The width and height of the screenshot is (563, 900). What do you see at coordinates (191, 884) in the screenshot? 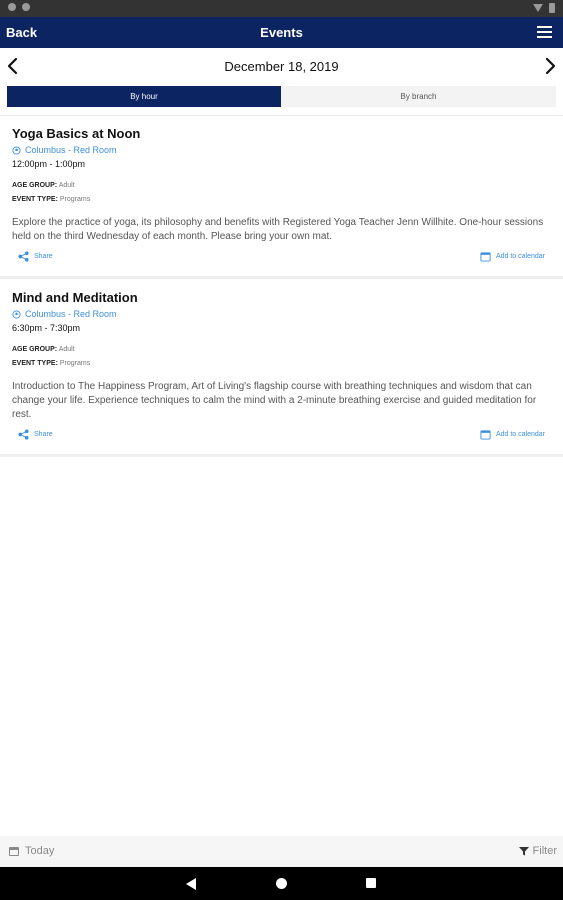
I see `nav-back-icon` at bounding box center [191, 884].